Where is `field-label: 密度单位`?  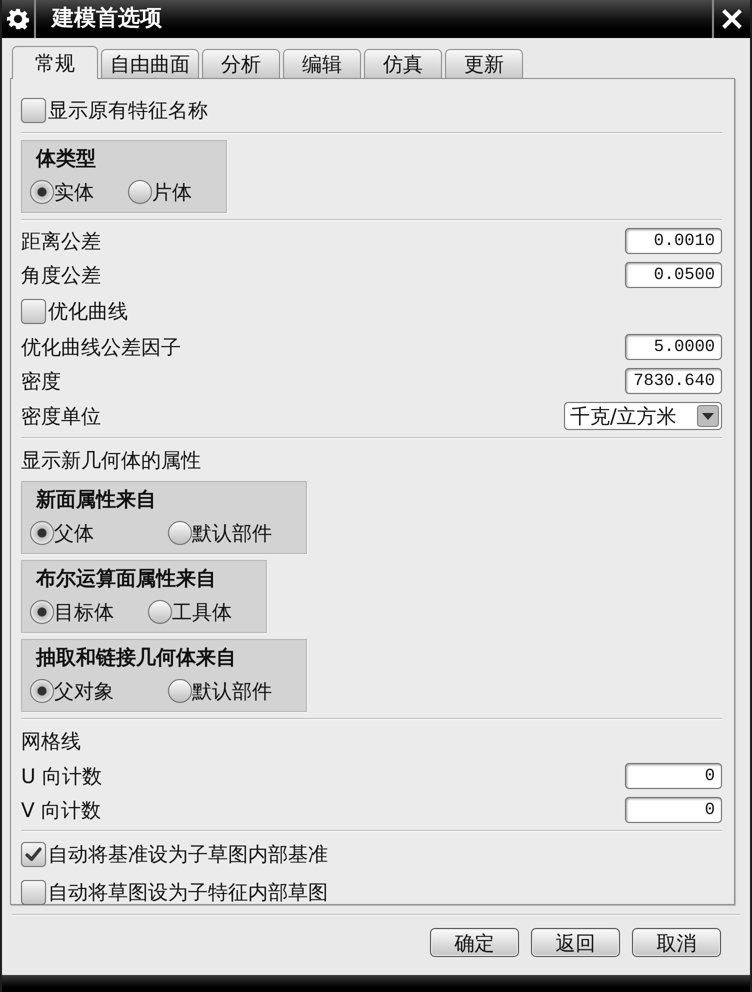
field-label: 密度单位 is located at coordinates (61, 416).